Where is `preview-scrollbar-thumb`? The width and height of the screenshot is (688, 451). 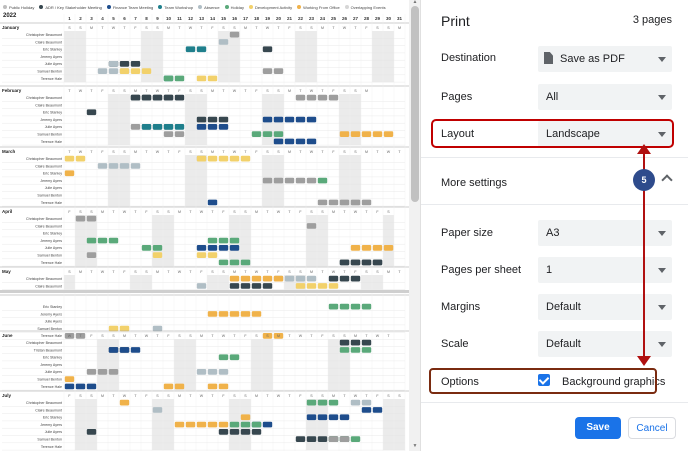
preview-scrollbar-thumb is located at coordinates (415, 104).